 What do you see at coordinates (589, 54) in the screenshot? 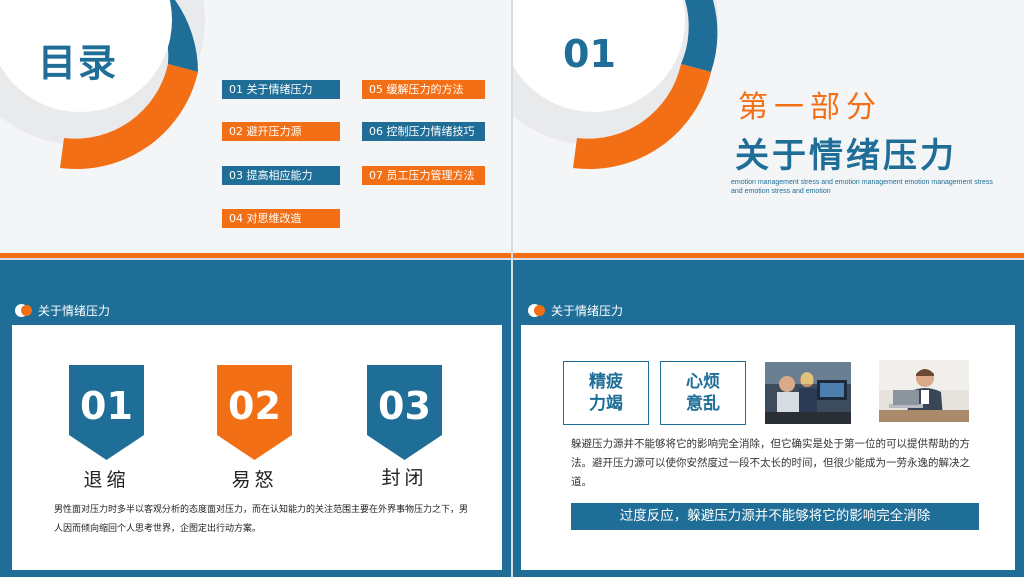
I see `section-number: 01` at bounding box center [589, 54].